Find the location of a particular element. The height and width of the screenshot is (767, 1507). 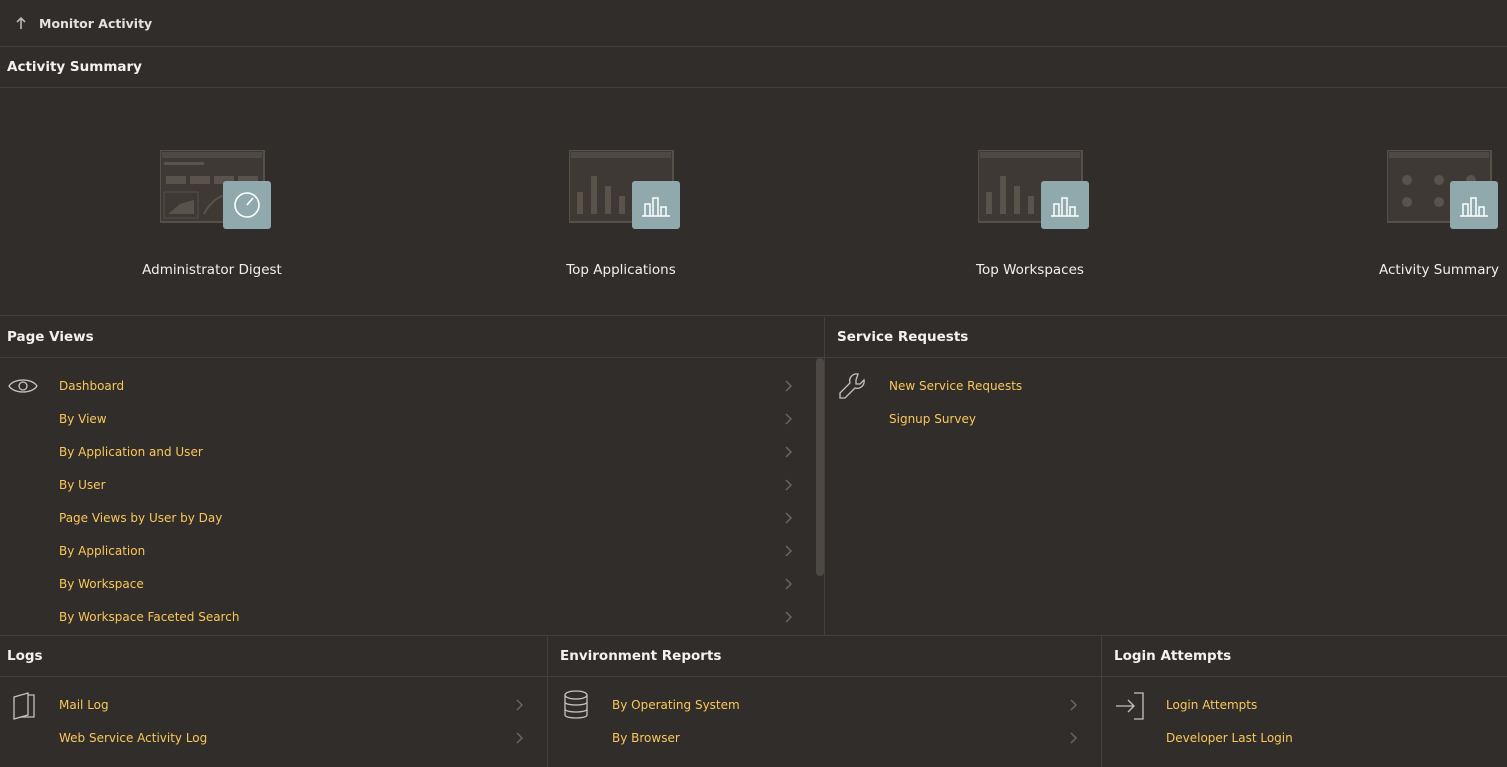

arrow-up-icon is located at coordinates (21, 23).